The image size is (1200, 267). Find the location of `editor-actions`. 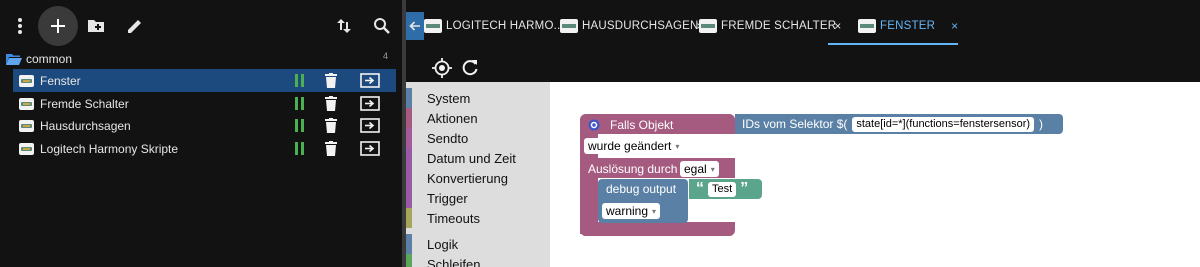

editor-actions is located at coordinates (803, 64).